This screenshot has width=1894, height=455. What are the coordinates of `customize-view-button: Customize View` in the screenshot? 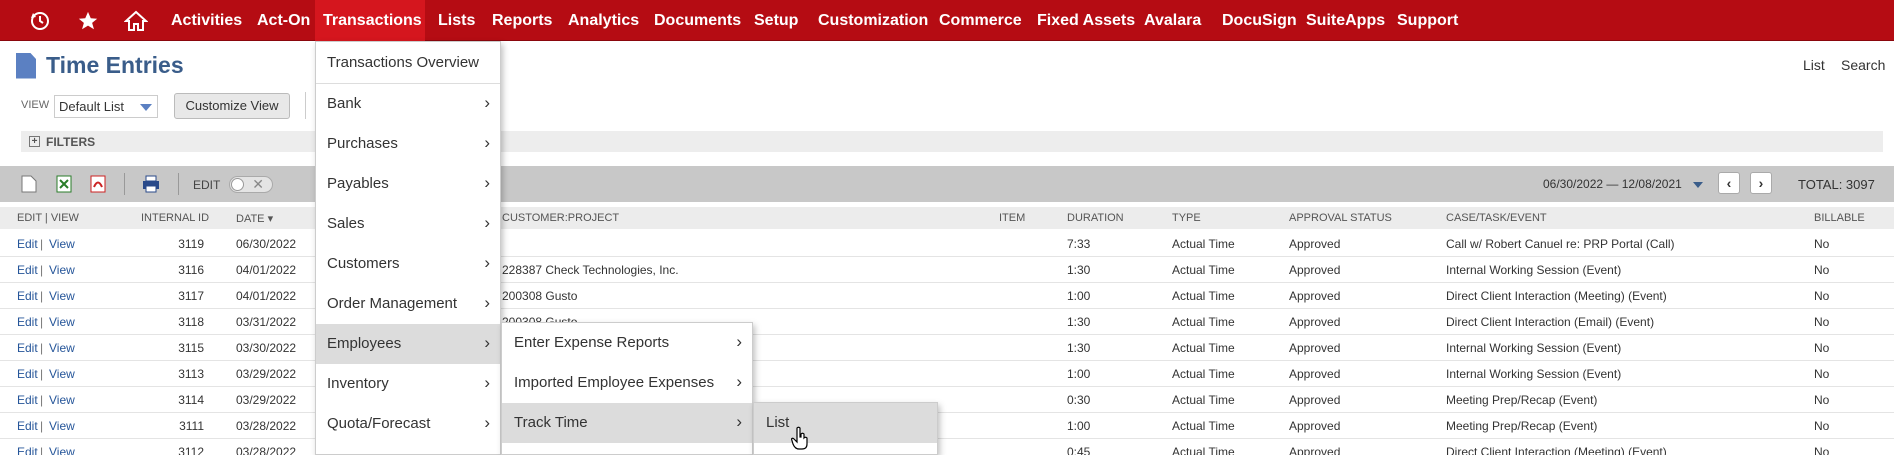 It's located at (232, 106).